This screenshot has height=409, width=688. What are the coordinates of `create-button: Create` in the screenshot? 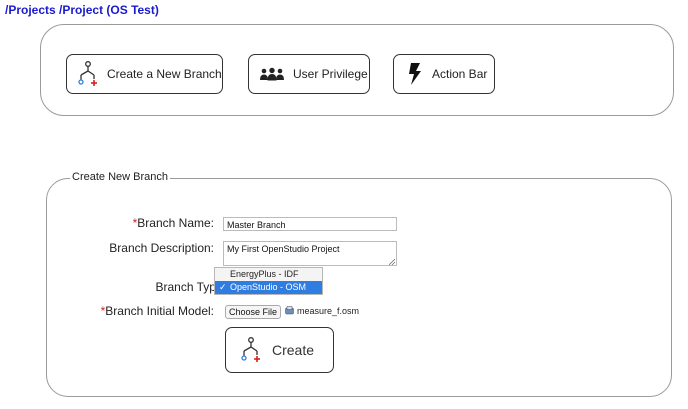 It's located at (279, 350).